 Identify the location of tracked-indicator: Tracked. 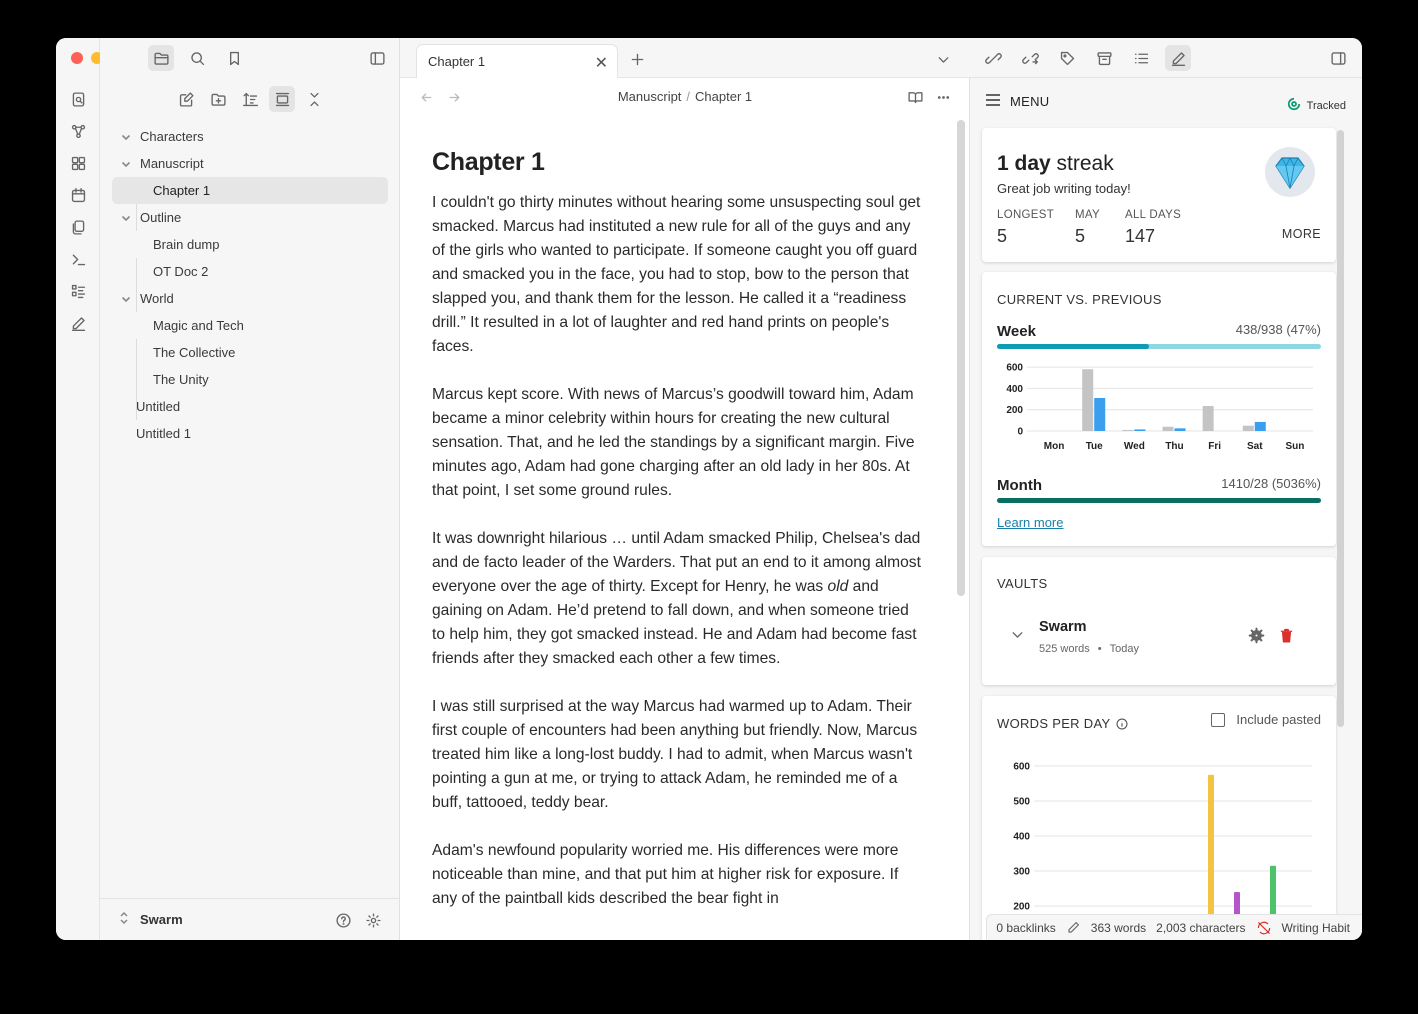
(1316, 105).